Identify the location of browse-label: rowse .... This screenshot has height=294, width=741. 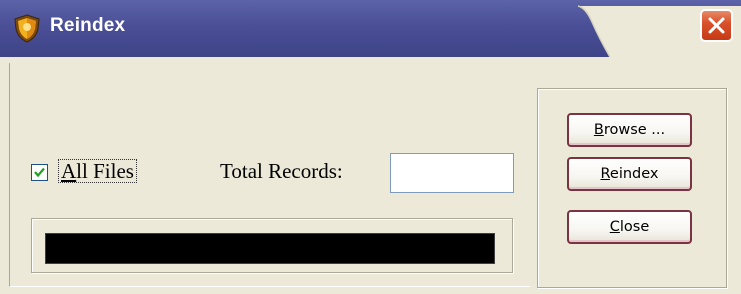
(634, 130).